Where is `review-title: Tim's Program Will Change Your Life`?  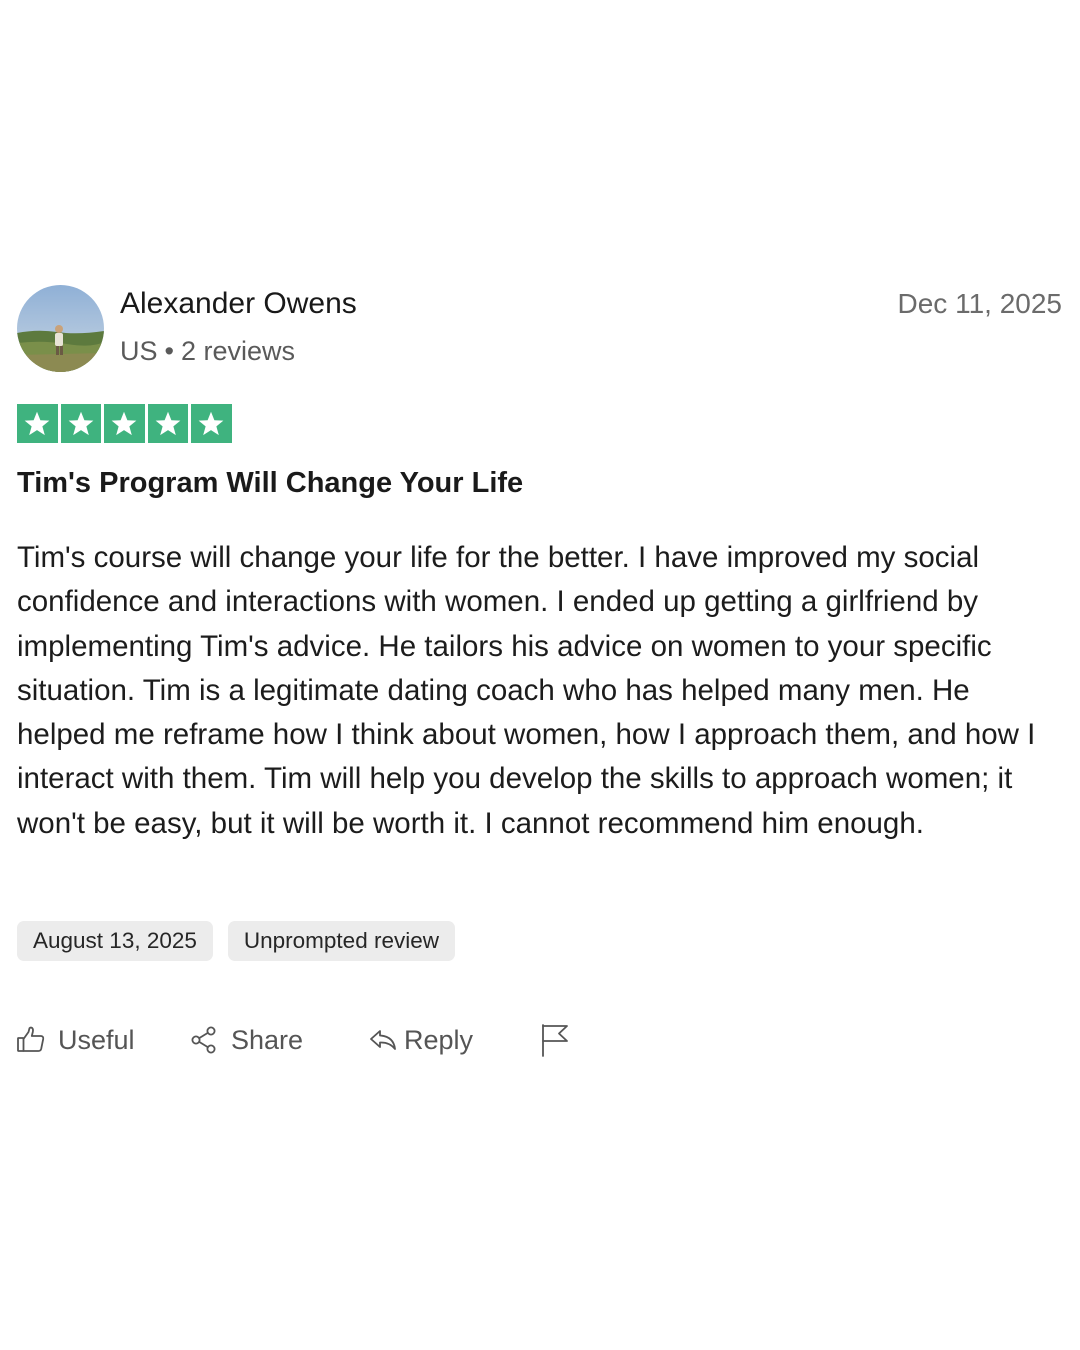
review-title: Tim's Program Will Change Your Life is located at coordinates (270, 483).